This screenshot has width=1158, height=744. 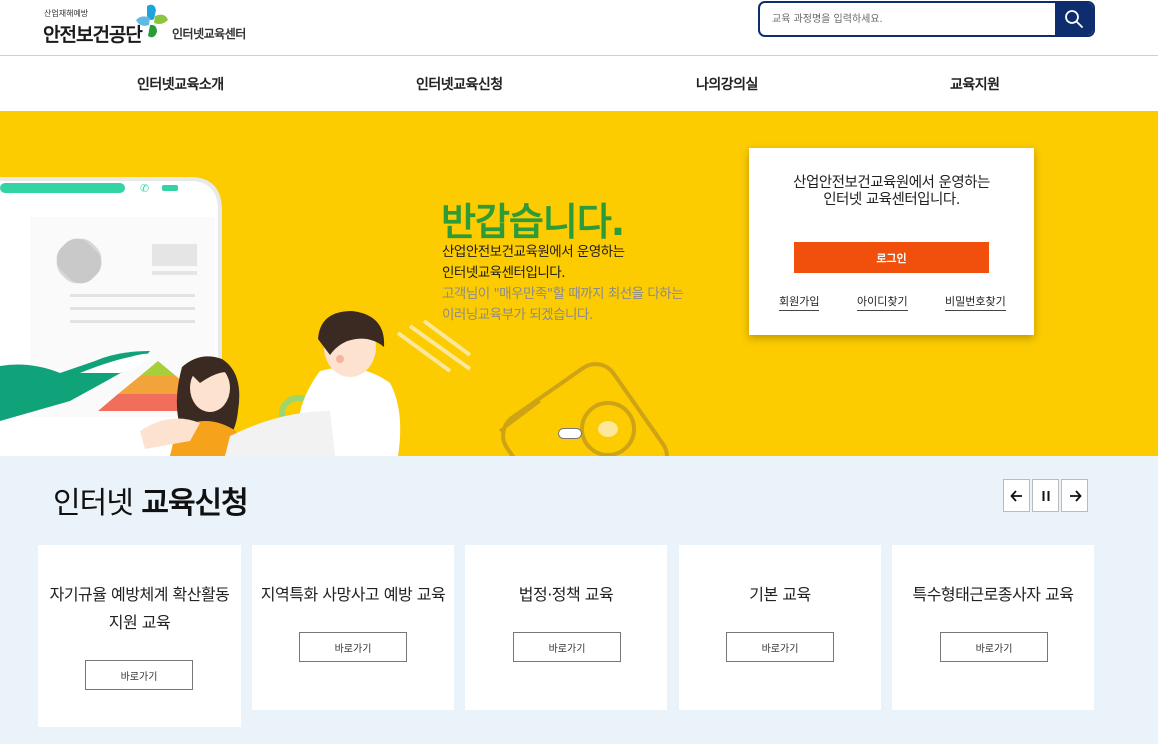 I want to click on search-icon, so click(x=1074, y=19).